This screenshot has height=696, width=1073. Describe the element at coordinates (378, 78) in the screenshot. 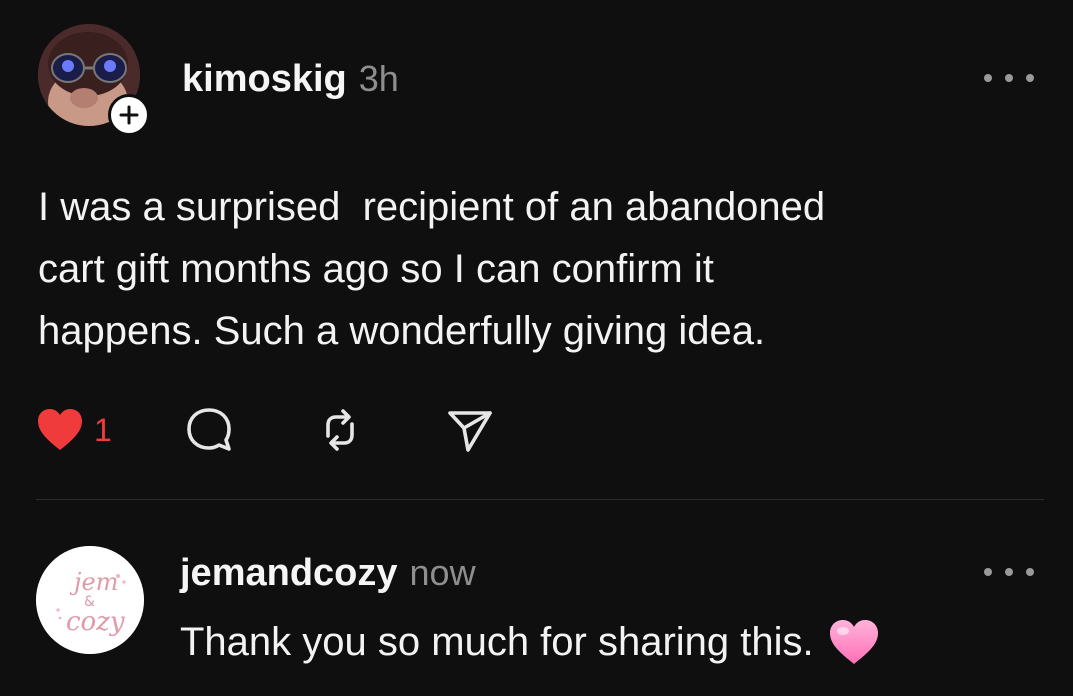

I see `post-timestamp: 3h` at that location.